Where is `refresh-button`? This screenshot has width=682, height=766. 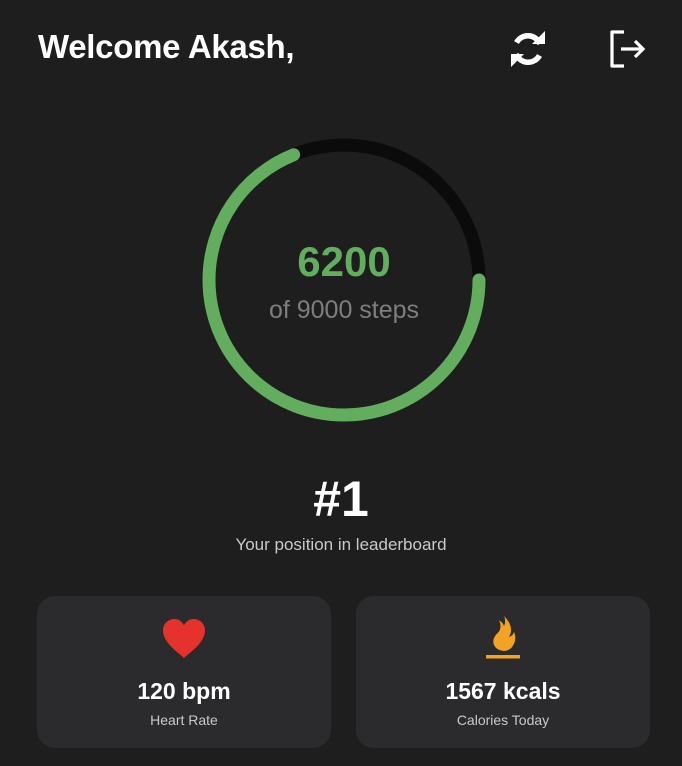
refresh-button is located at coordinates (528, 49).